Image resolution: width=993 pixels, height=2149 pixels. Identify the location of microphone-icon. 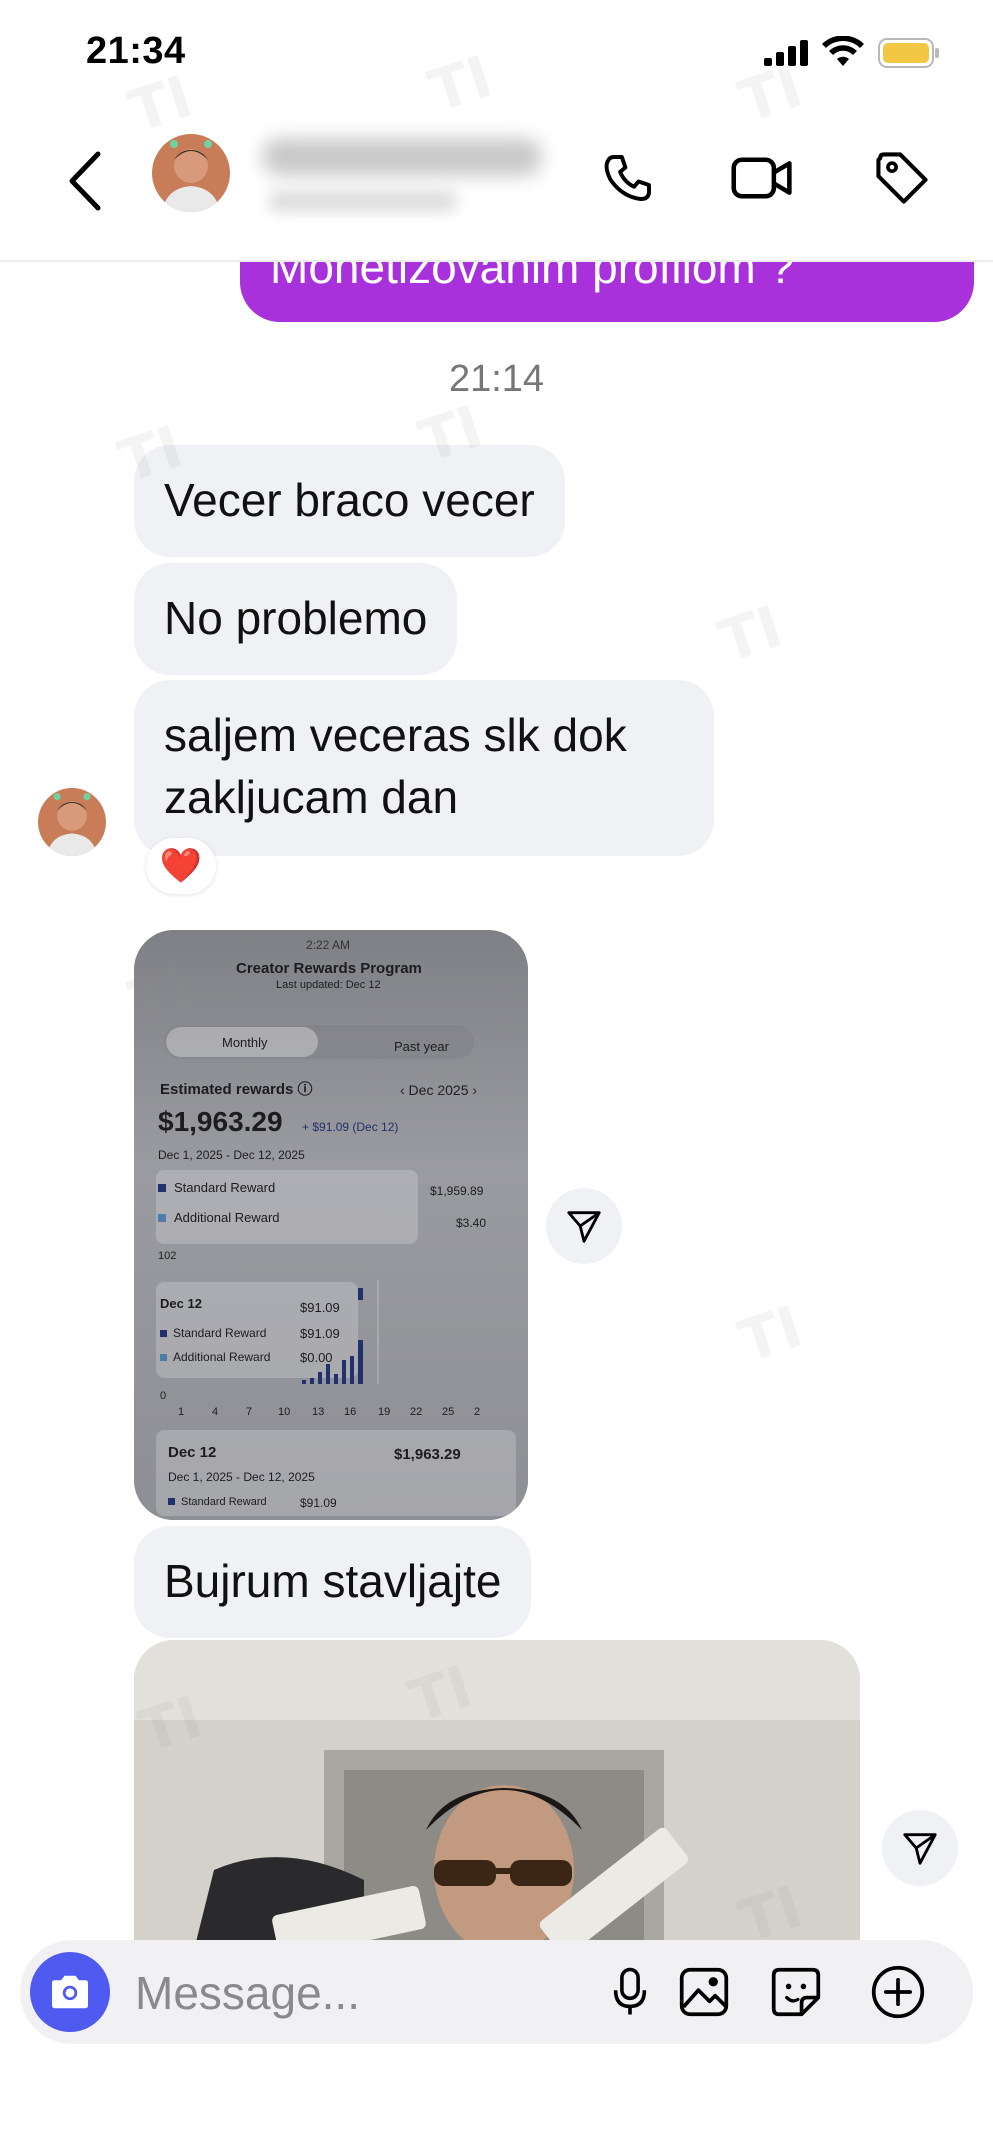
(630, 1992).